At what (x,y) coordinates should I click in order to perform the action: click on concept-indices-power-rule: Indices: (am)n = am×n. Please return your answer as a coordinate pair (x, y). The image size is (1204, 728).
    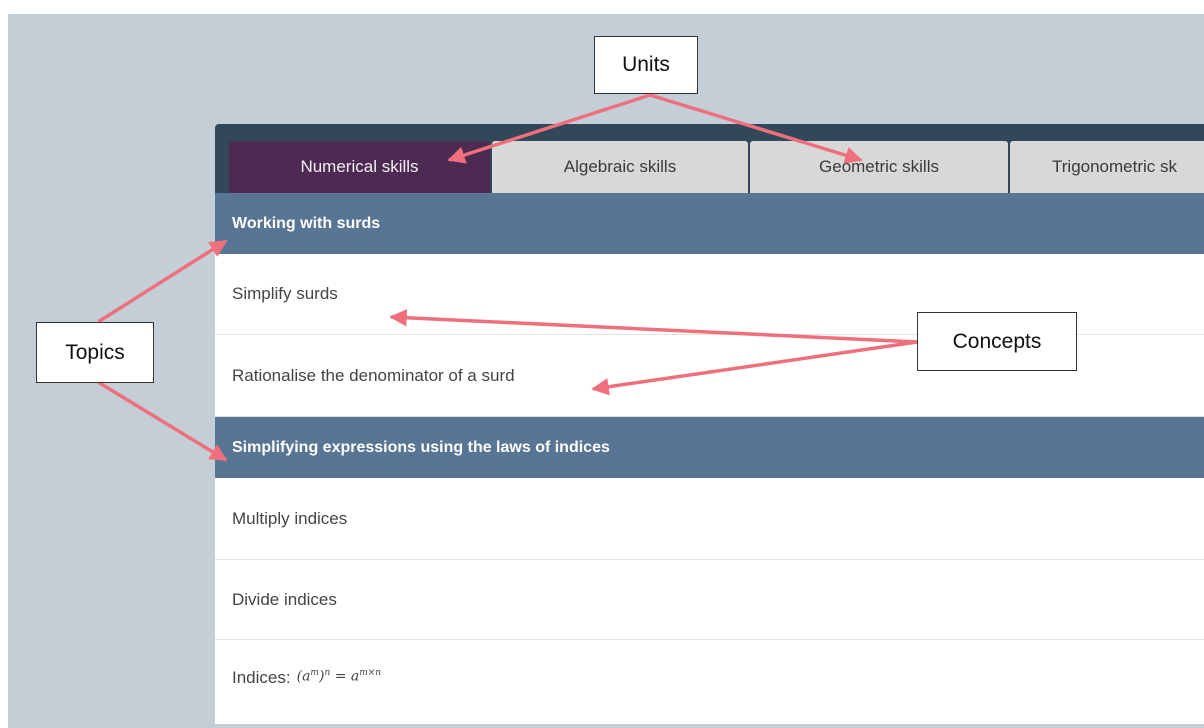
    Looking at the image, I should click on (709, 682).